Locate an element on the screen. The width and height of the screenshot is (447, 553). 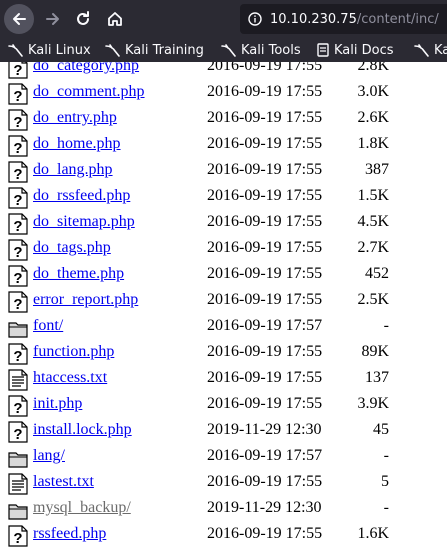
file-link: do_tags.php is located at coordinates (72, 248).